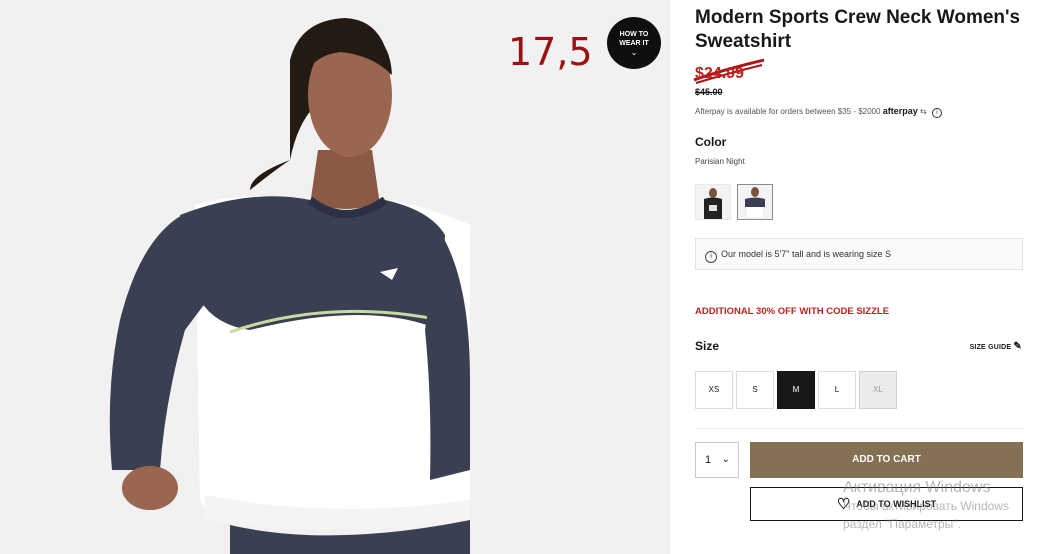 The image size is (1049, 554). I want to click on size-option-l: L, so click(837, 390).